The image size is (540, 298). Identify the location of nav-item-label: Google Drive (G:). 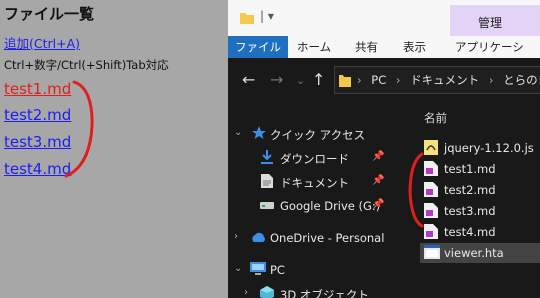
(330, 206).